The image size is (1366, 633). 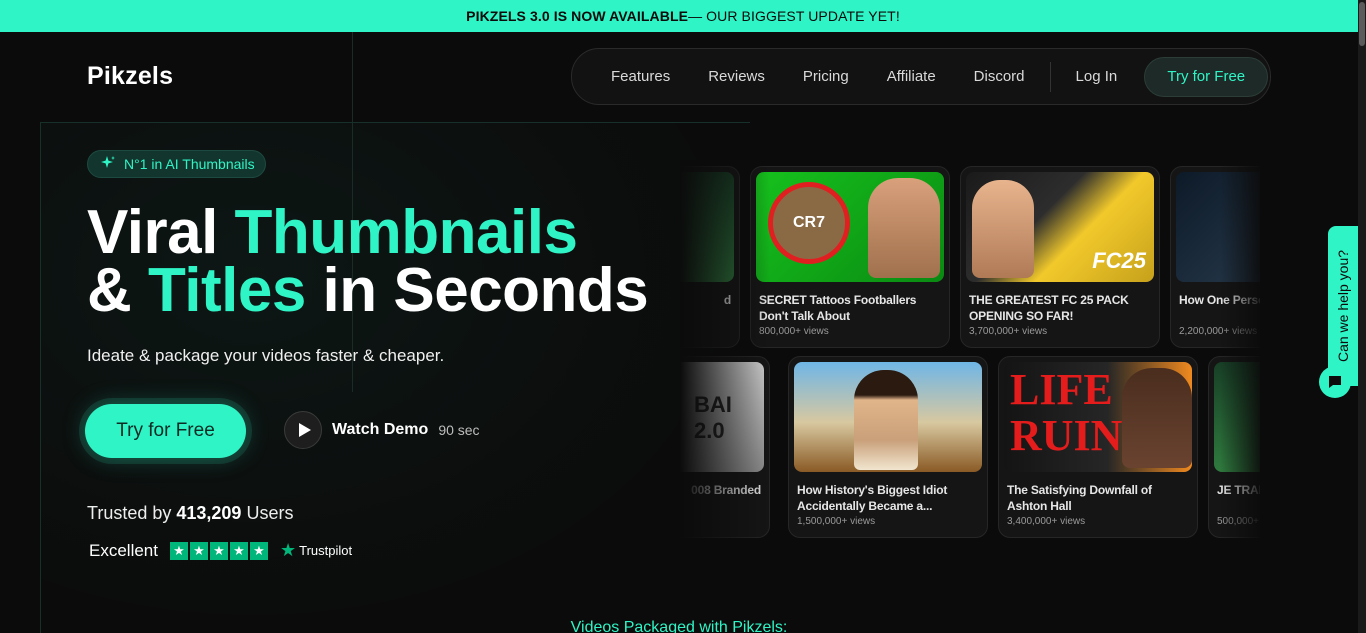 I want to click on watch-demo-button: Watch Demo 90 sec, so click(x=382, y=430).